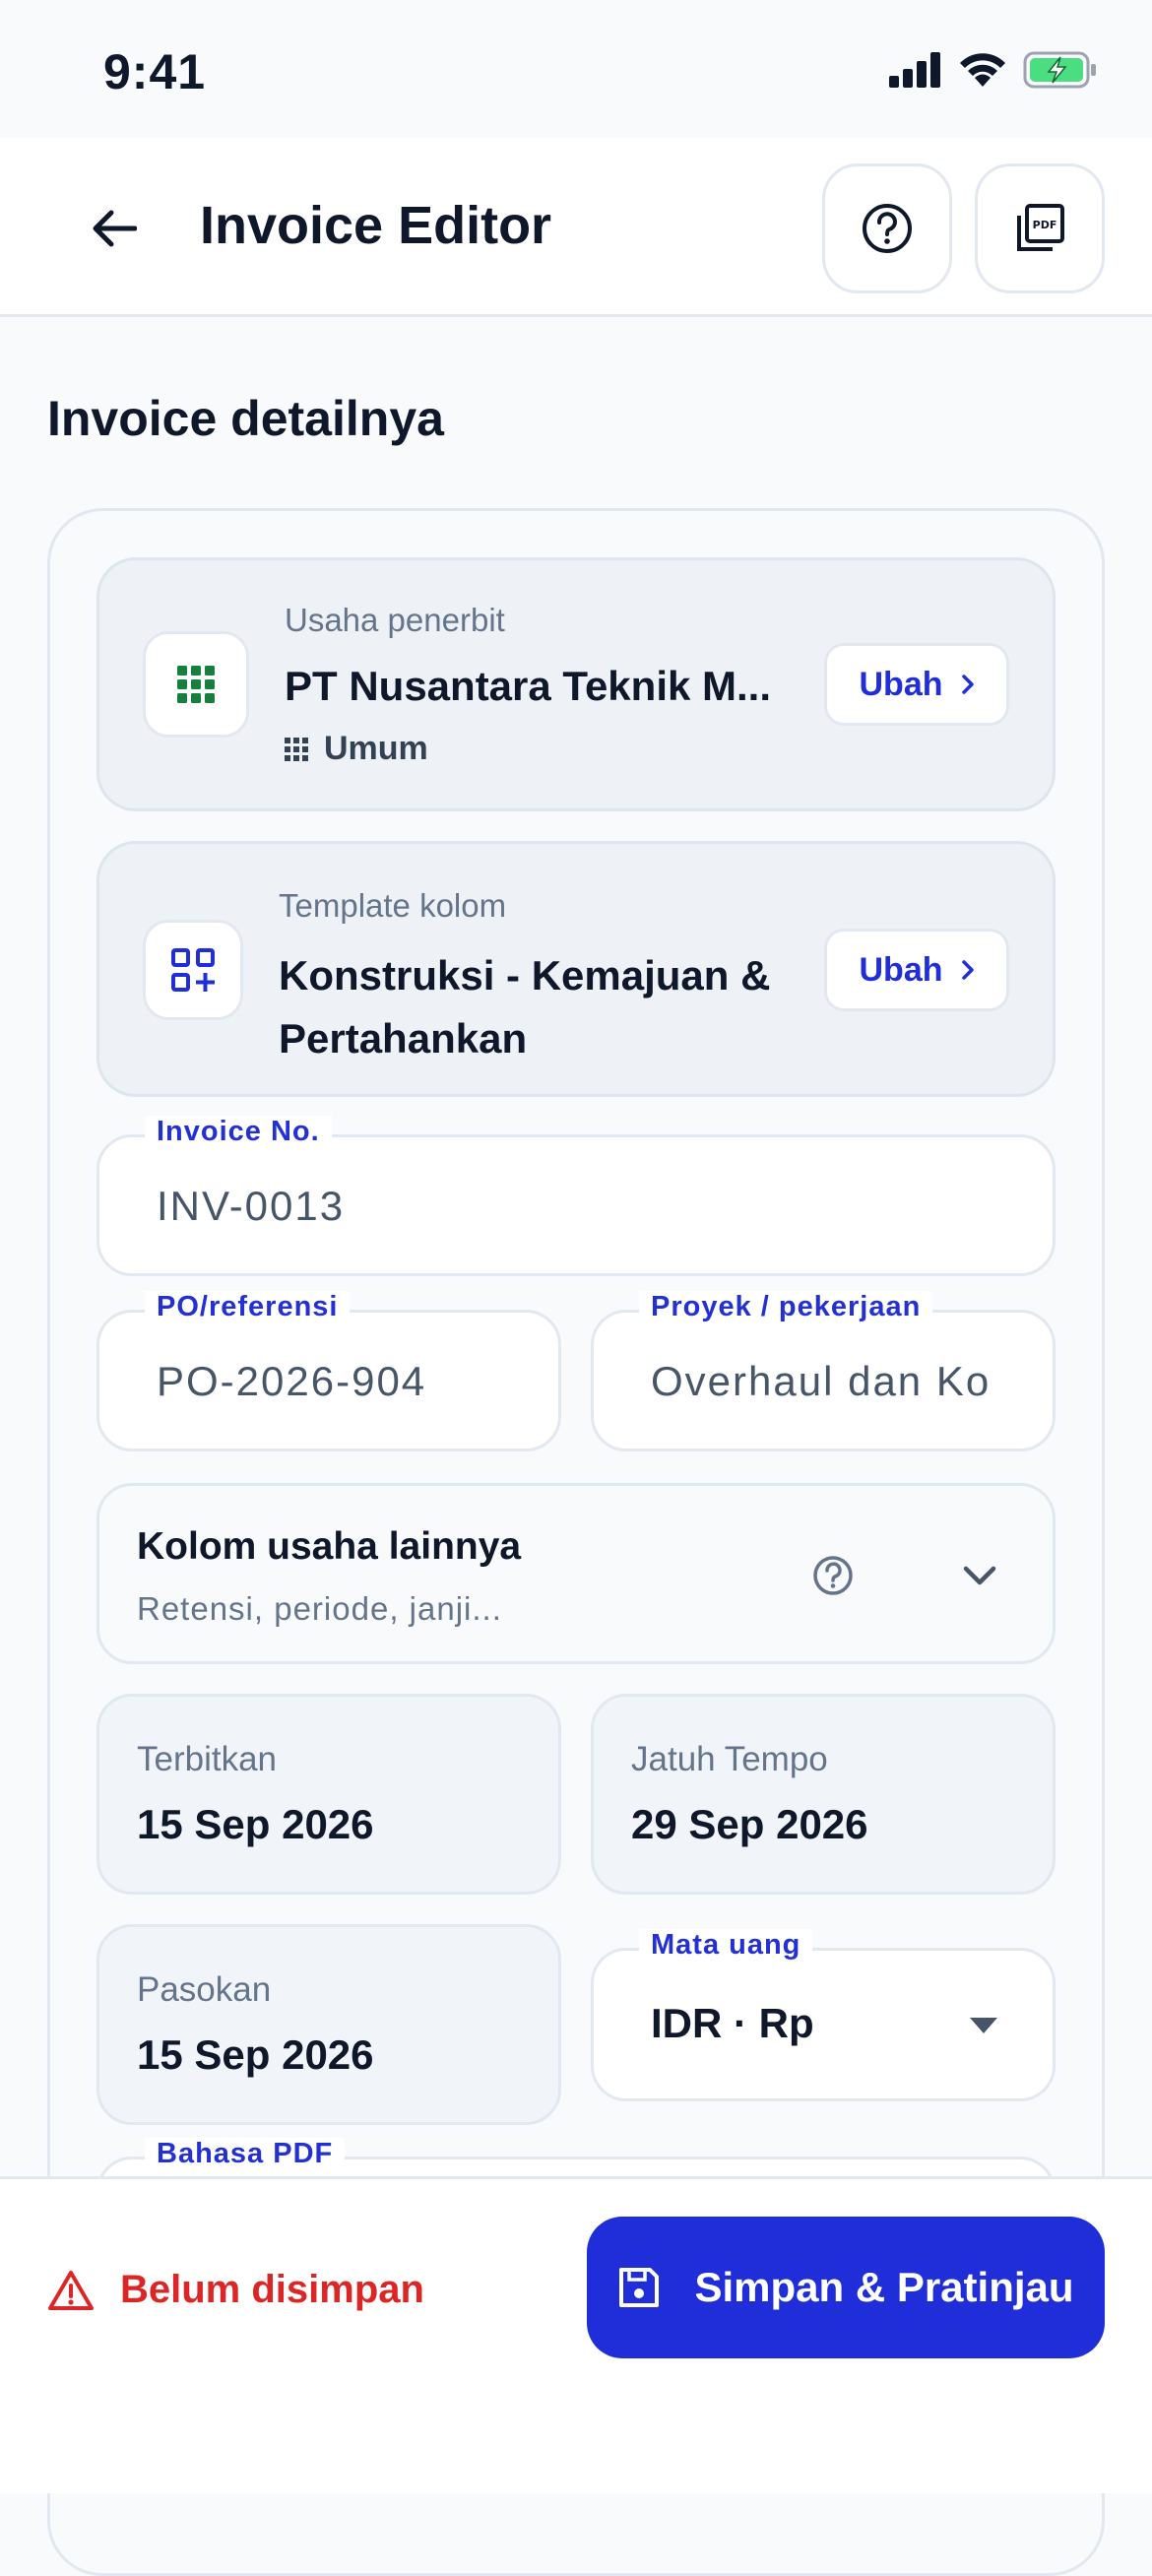  Describe the element at coordinates (901, 969) in the screenshot. I see `change-template-label: Ubah` at that location.